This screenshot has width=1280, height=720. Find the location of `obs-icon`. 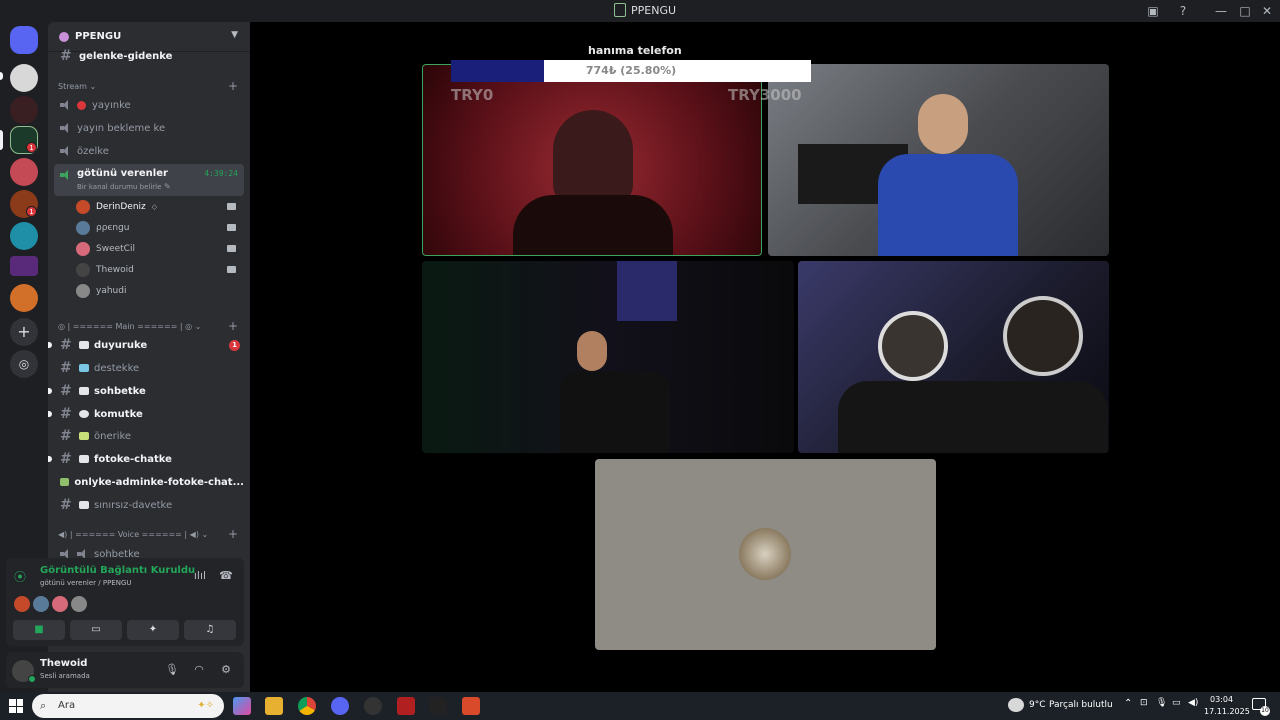

obs-icon is located at coordinates (373, 706).